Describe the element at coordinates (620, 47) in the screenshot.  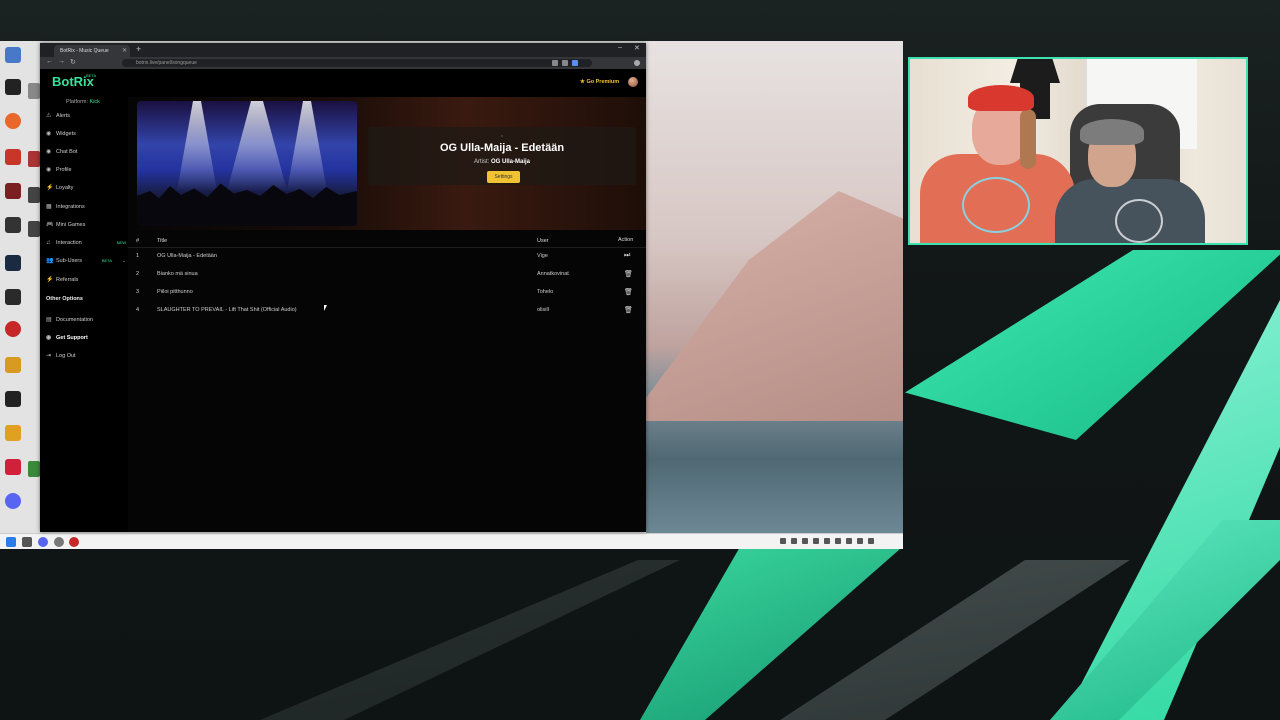
I see `minimize-icon: –` at that location.